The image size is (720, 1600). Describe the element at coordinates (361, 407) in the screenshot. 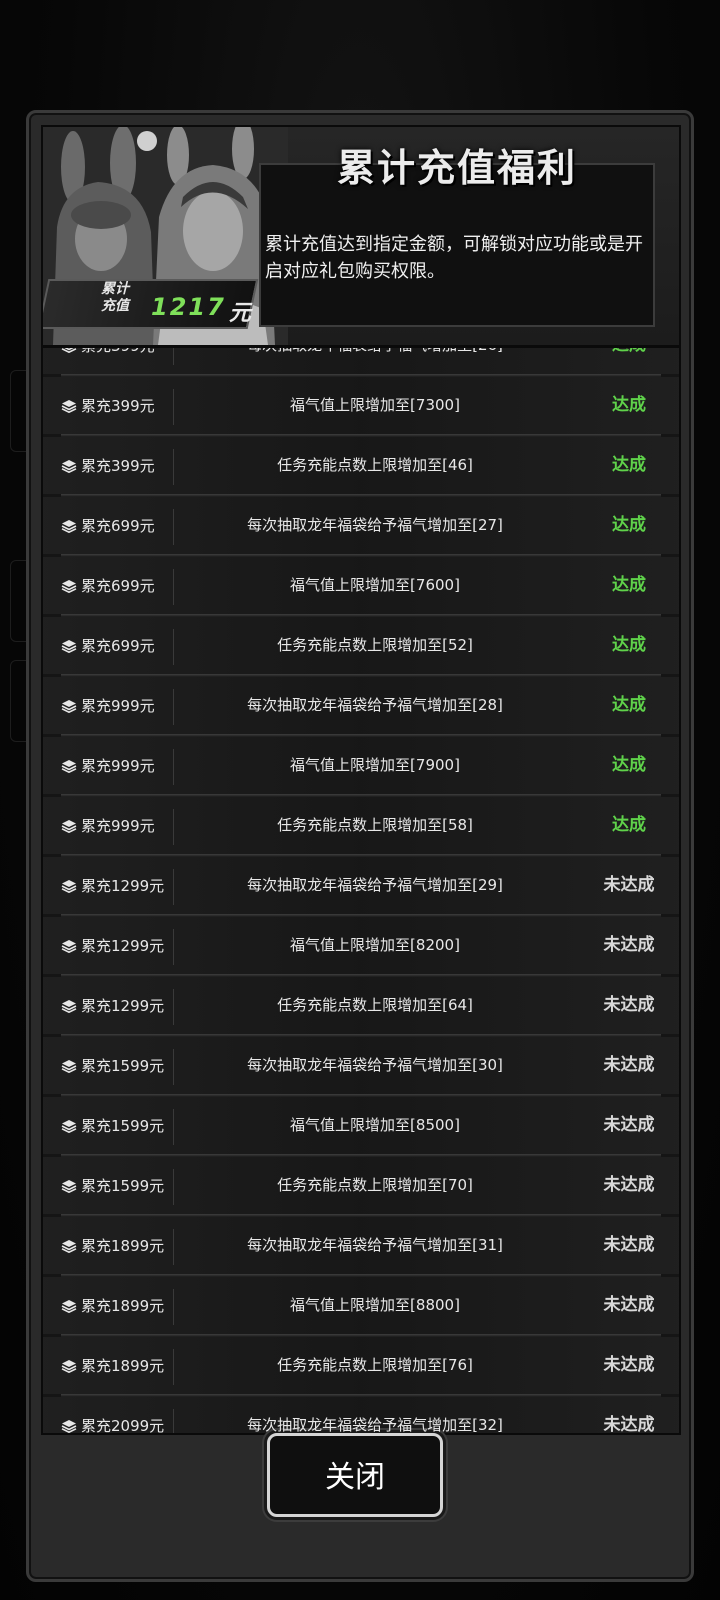

I see `reward-tier-row: 累充399元 福气值上限增加至[7300] 达成` at that location.